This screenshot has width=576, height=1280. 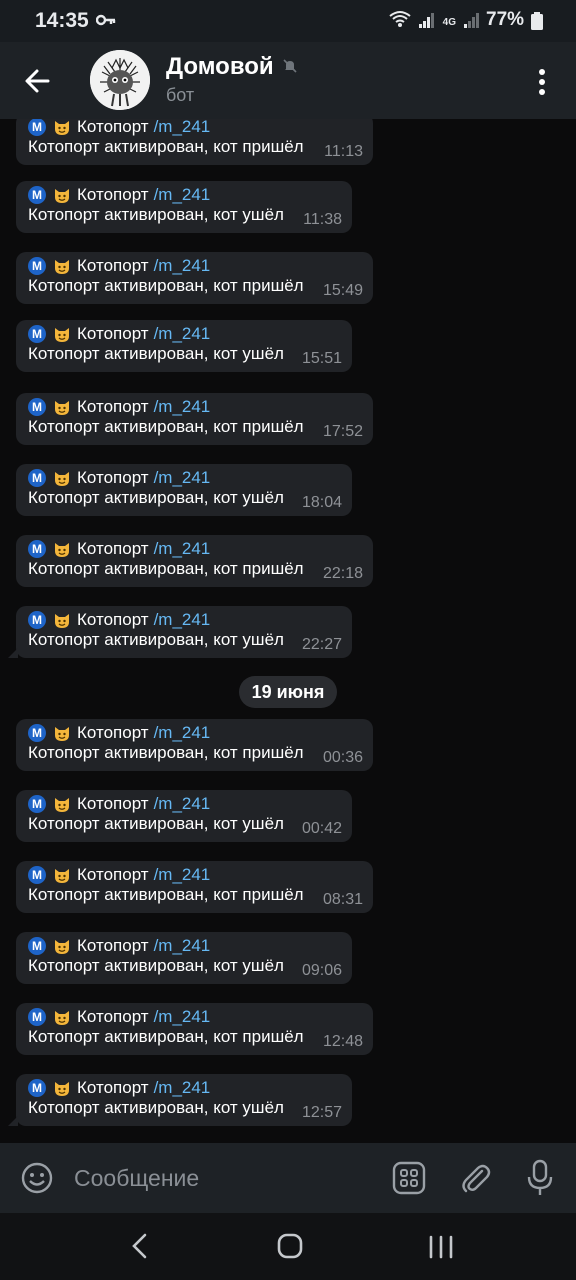 I want to click on status-indicators: 4G, so click(x=434, y=19).